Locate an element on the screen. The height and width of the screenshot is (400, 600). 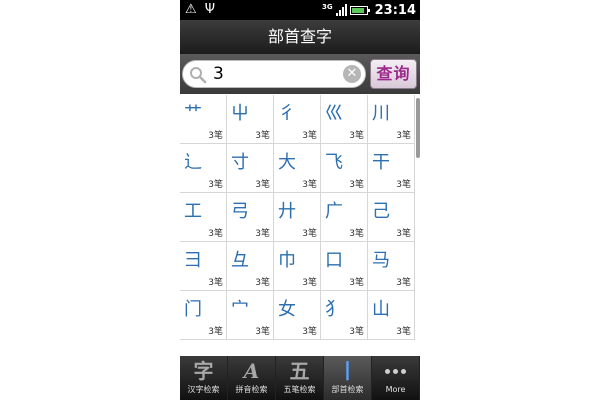
tab-pinyin-search: A 拼音检索 is located at coordinates (252, 378).